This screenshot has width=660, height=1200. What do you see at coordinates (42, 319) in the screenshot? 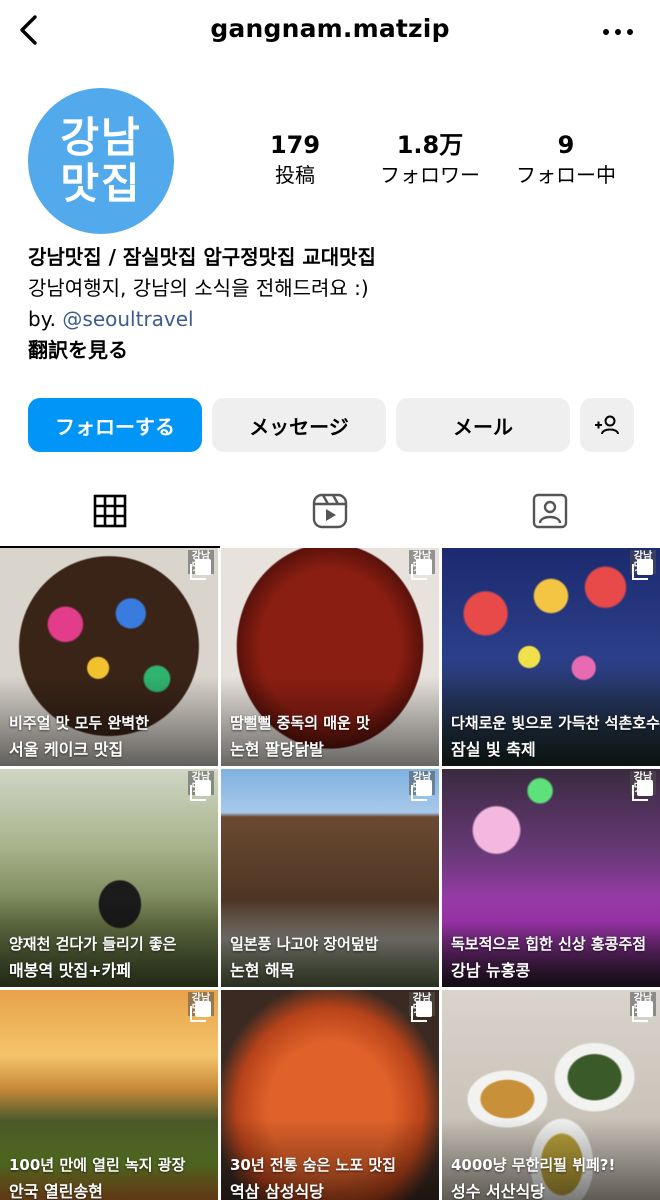
I see `bio-by-prefix: by.` at bounding box center [42, 319].